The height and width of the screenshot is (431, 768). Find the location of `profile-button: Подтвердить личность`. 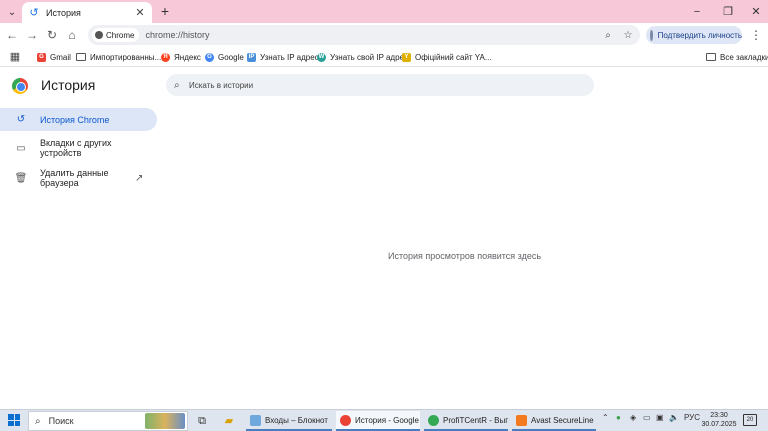

profile-button: Подтвердить личность is located at coordinates (694, 35).